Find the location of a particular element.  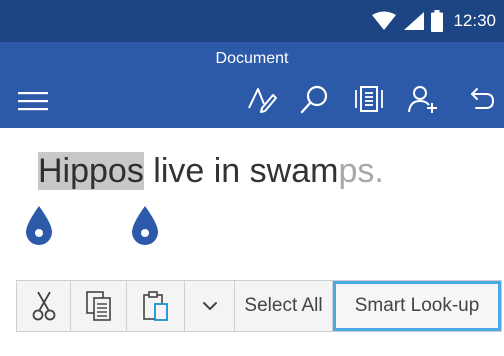

share-person-icon is located at coordinates (423, 99).